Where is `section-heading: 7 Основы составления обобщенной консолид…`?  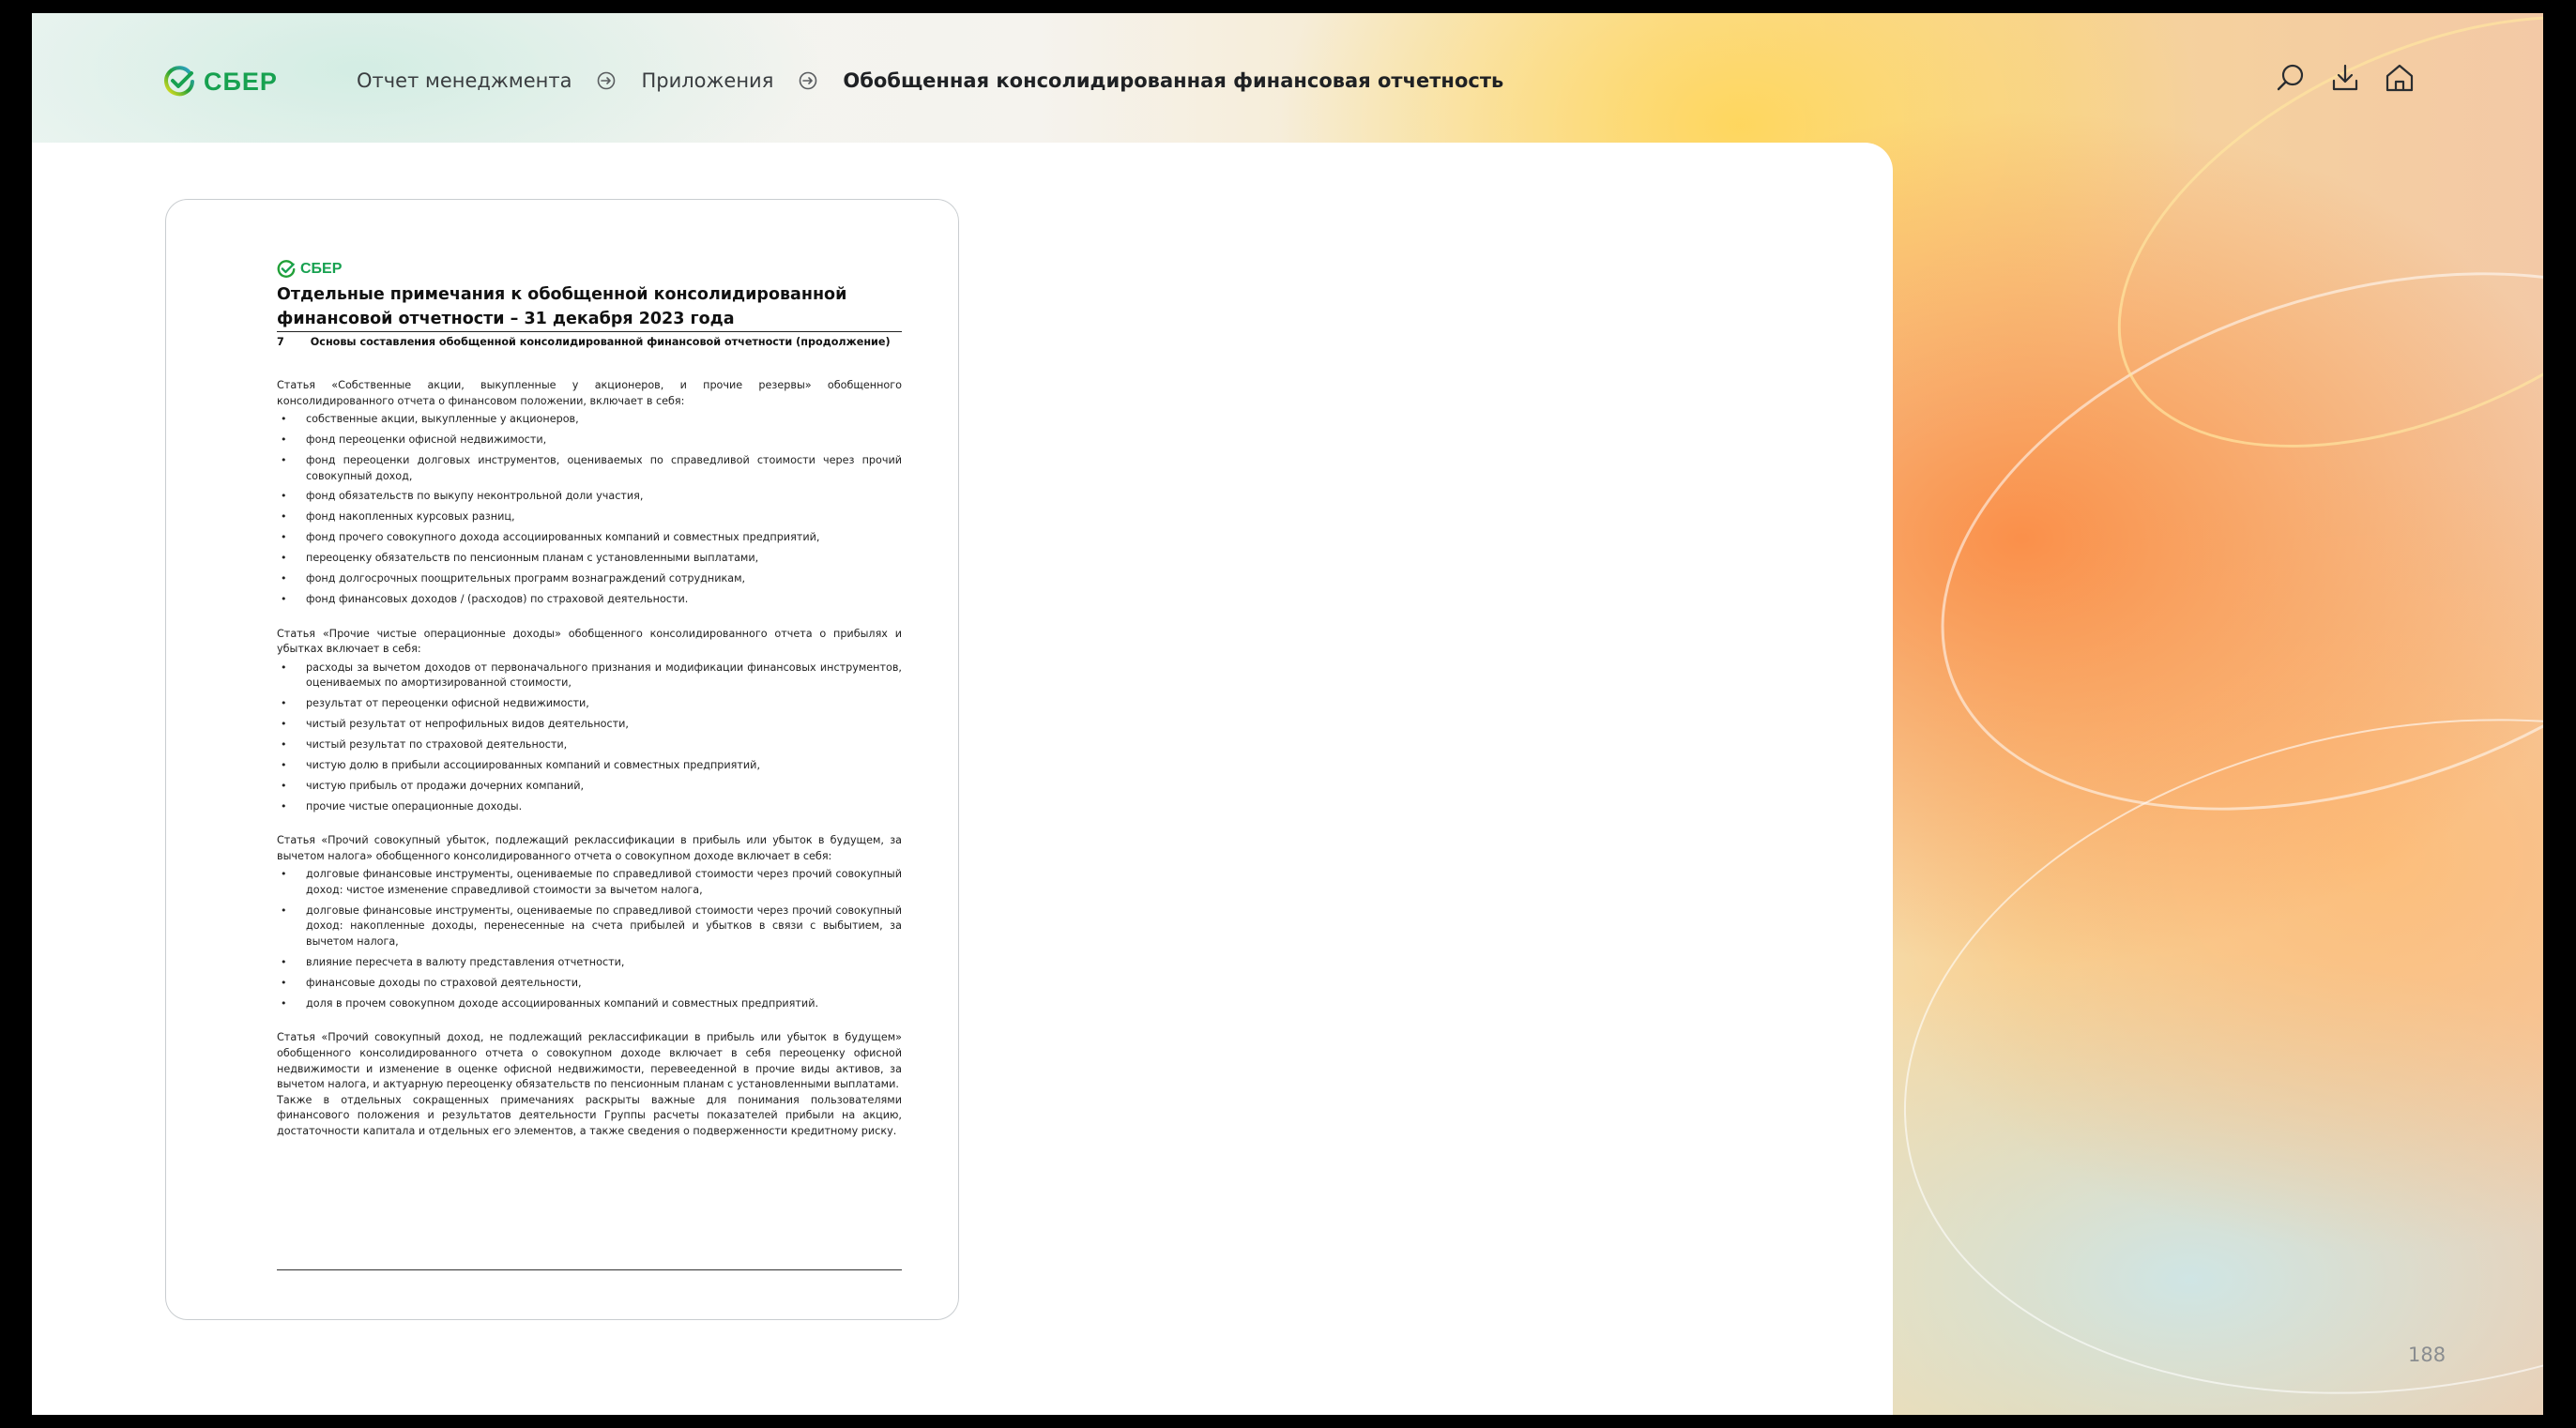 section-heading: 7 Основы составления обобщенной консолид… is located at coordinates (589, 342).